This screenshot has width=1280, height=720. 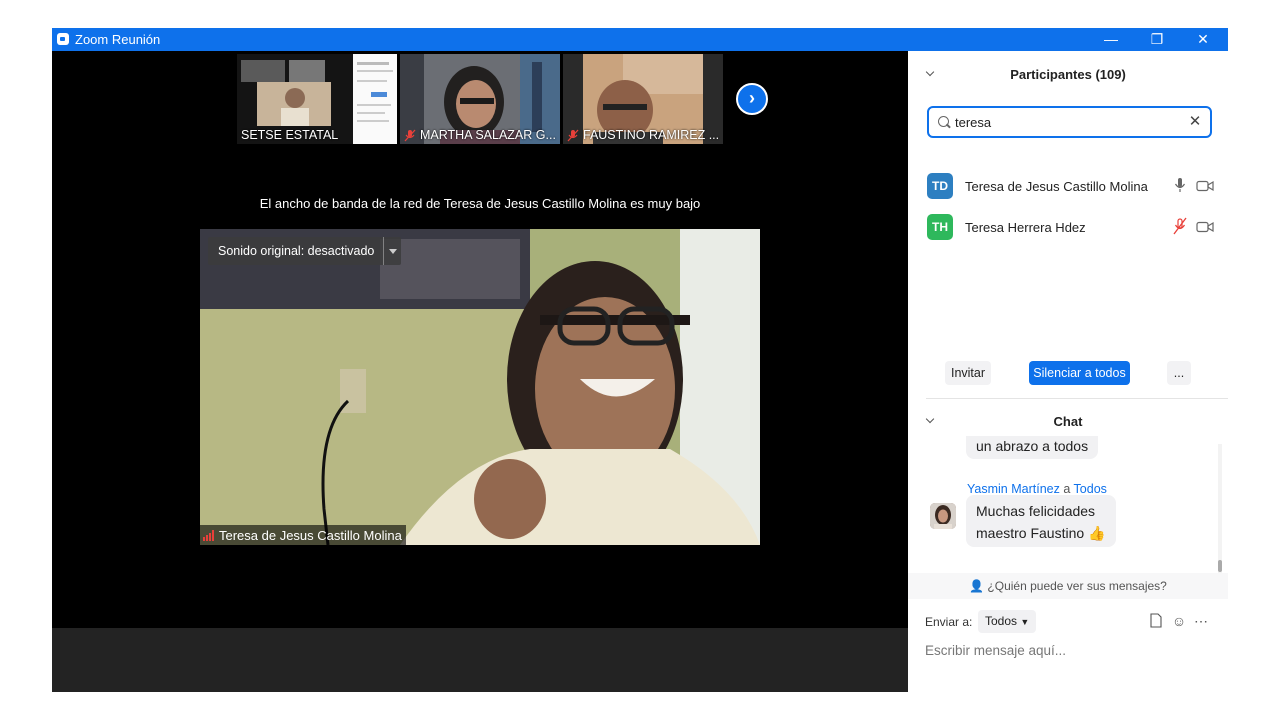 What do you see at coordinates (1111, 39) in the screenshot?
I see `minimize-button: —` at bounding box center [1111, 39].